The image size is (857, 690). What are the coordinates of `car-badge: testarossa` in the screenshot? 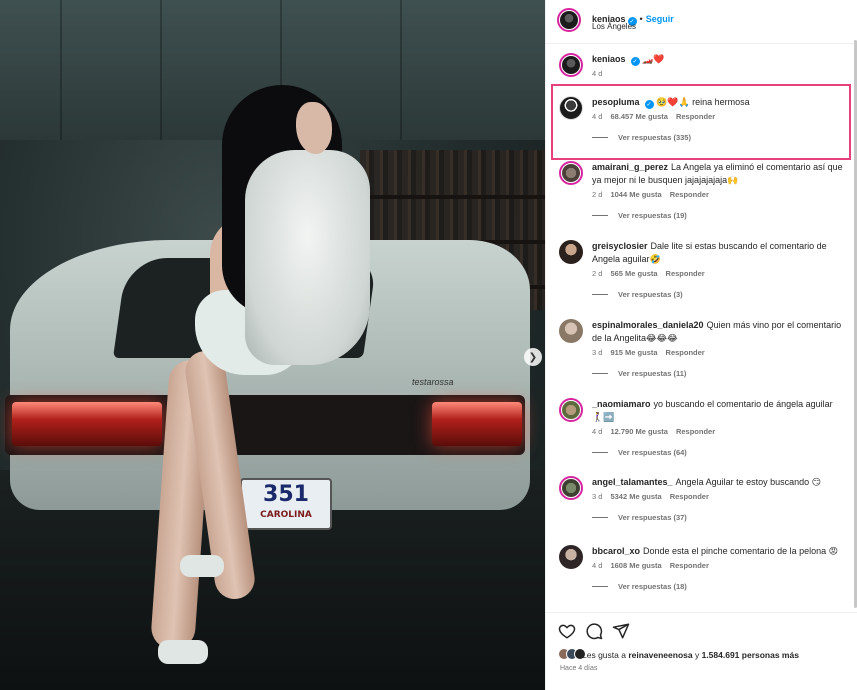 It's located at (433, 382).